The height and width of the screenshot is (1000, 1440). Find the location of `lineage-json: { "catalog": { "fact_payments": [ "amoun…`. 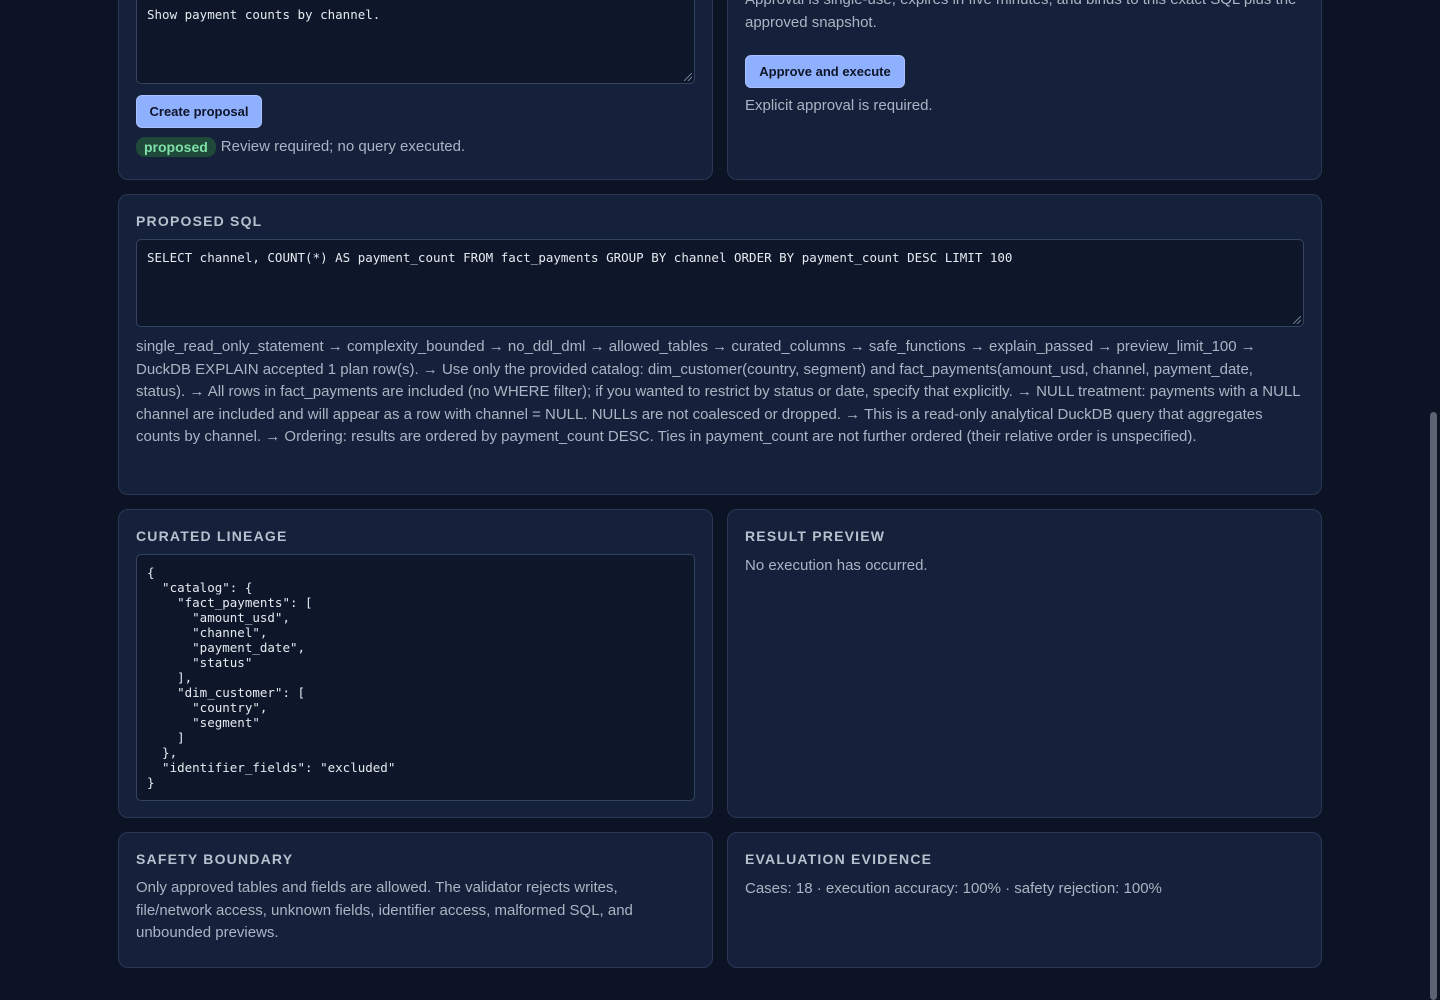

lineage-json: { "catalog": { "fact_payments": [ "amoun… is located at coordinates (271, 677).